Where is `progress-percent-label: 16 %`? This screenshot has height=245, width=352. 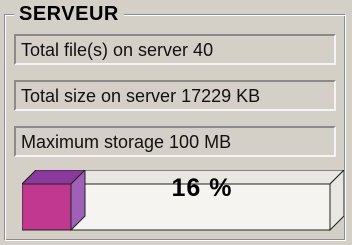
progress-percent-label: 16 % is located at coordinates (202, 188).